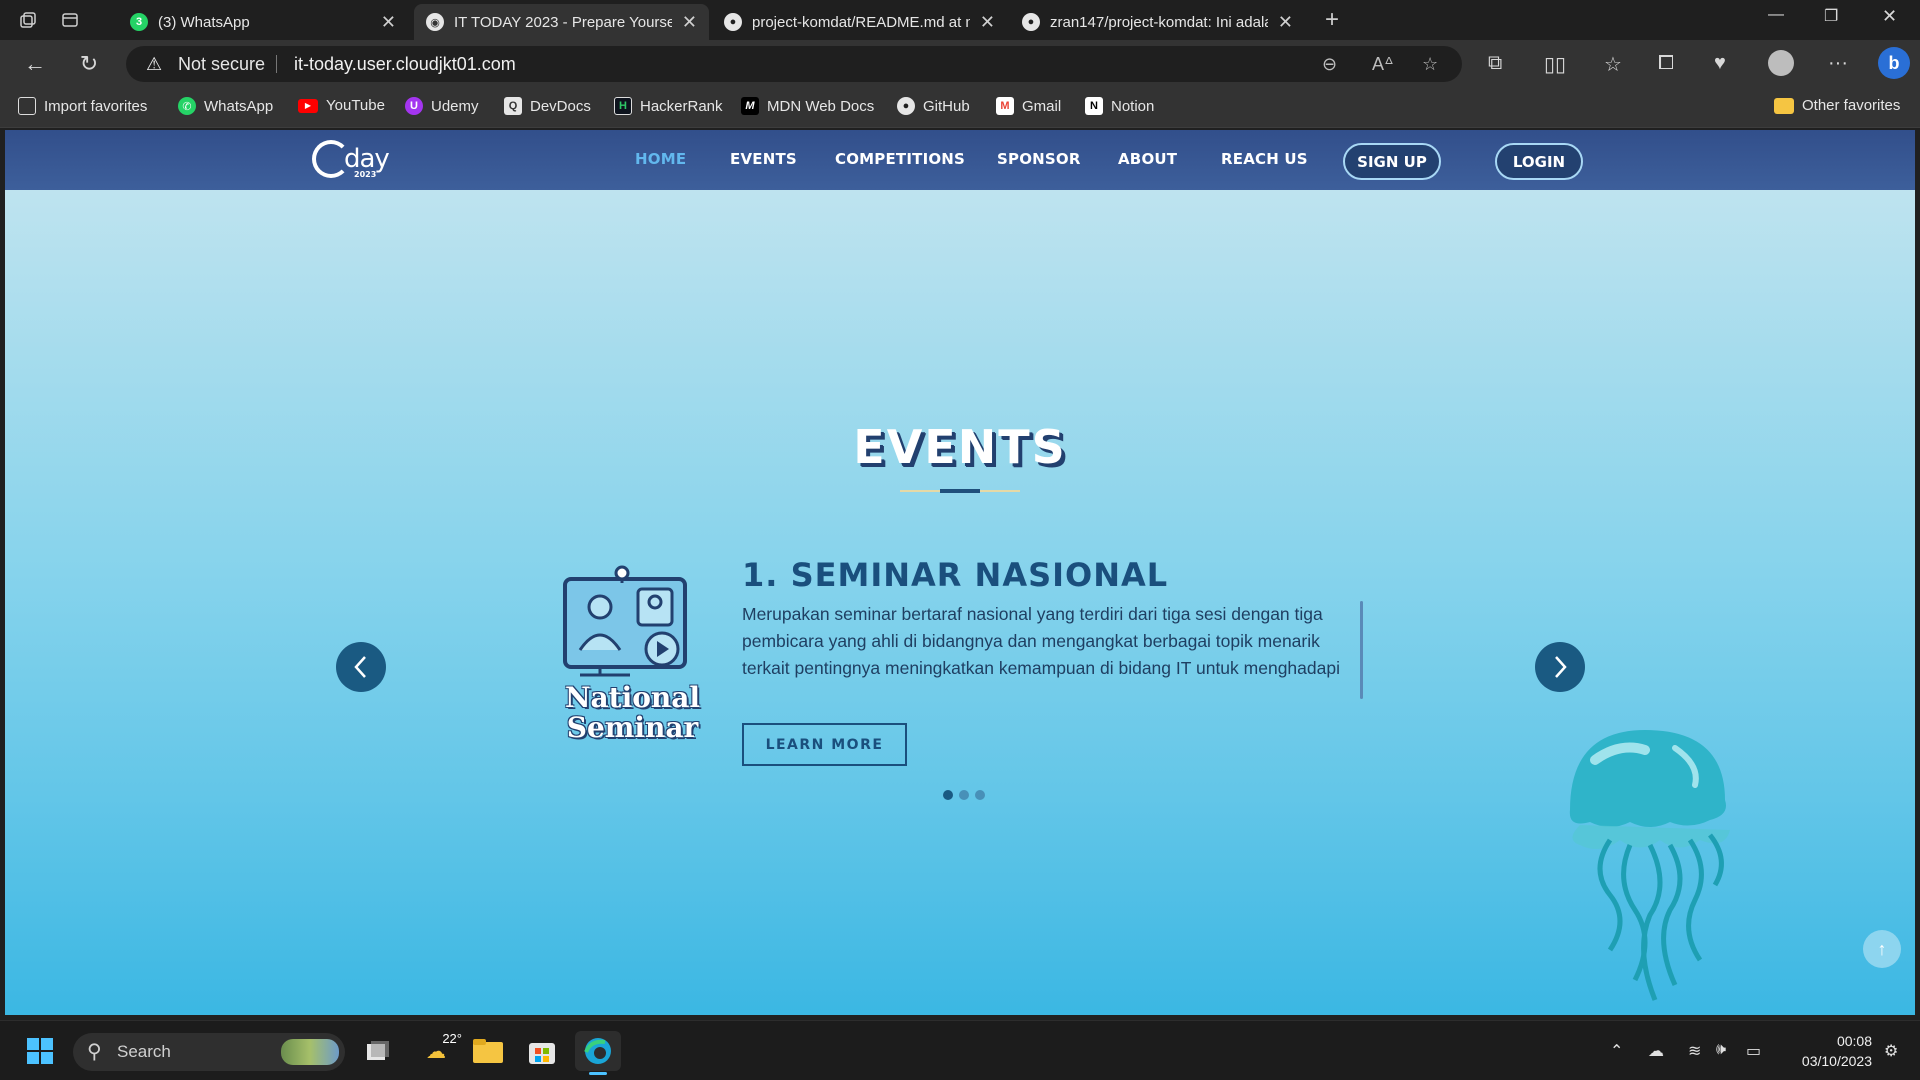 The height and width of the screenshot is (1080, 1920). I want to click on nav-sponsor: SPONSOR, so click(1039, 159).